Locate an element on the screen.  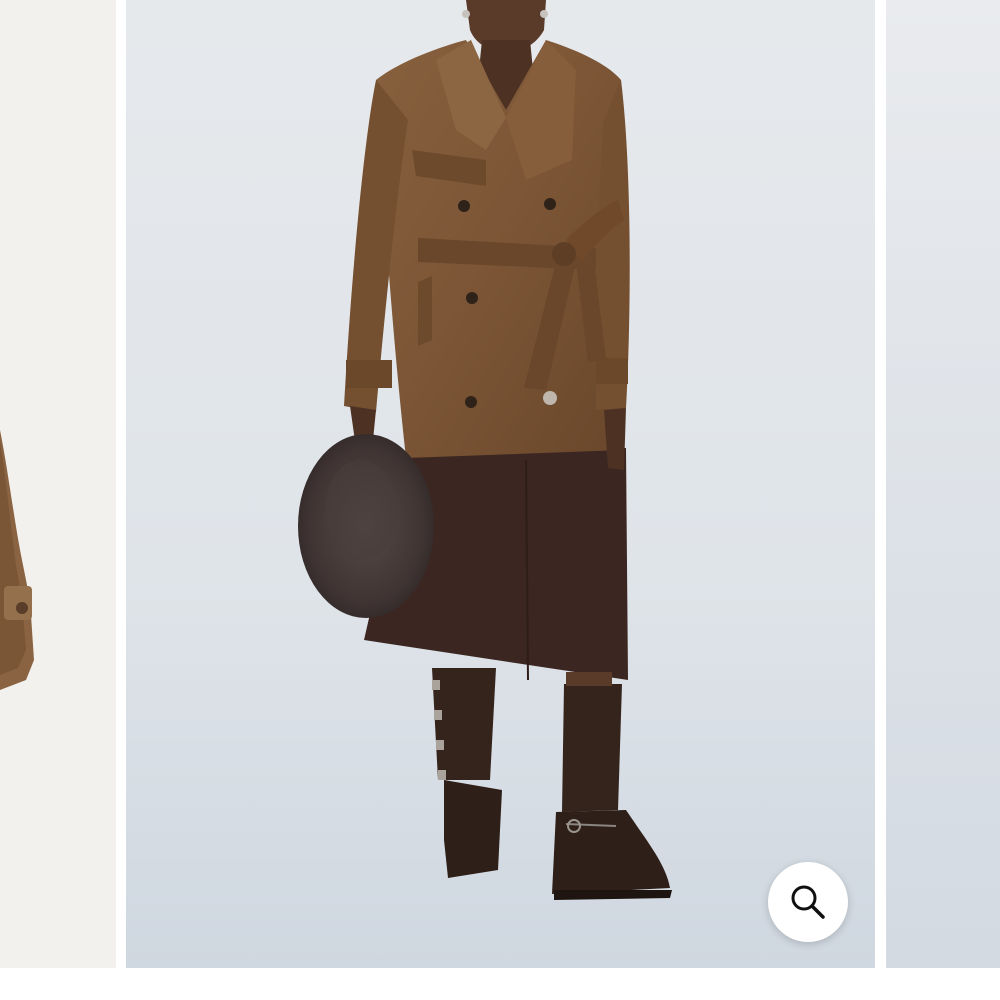
next-slide-image is located at coordinates (943, 484).